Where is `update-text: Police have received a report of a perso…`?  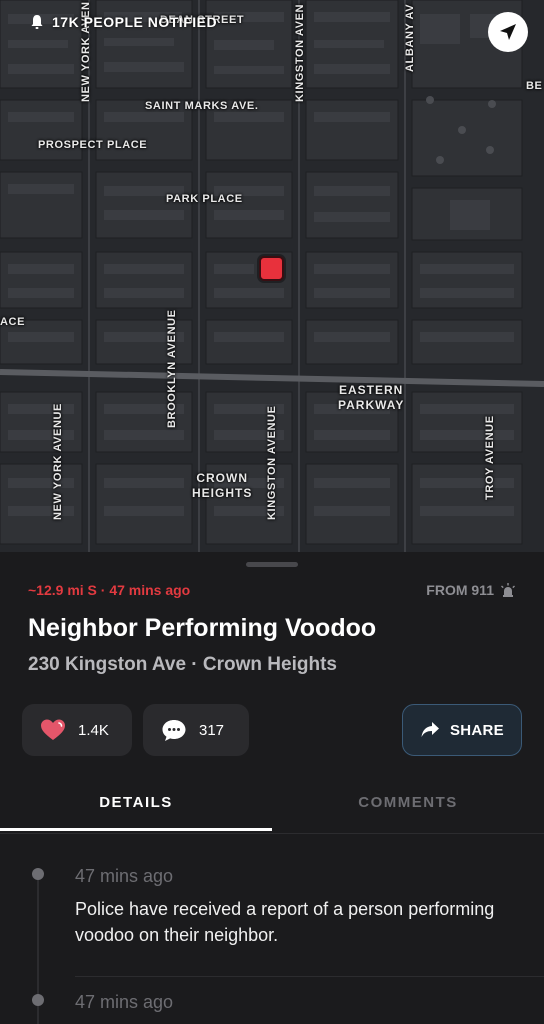 update-text: Police have received a report of a perso… is located at coordinates (285, 922).